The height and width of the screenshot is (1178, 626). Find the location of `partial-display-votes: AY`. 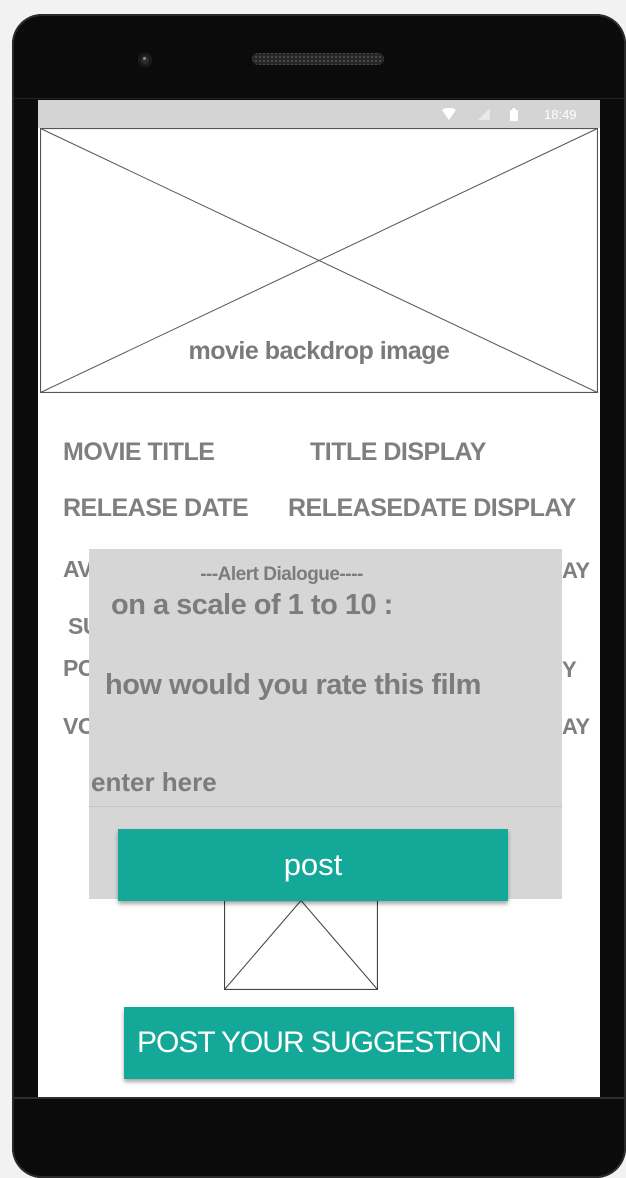

partial-display-votes: AY is located at coordinates (576, 726).